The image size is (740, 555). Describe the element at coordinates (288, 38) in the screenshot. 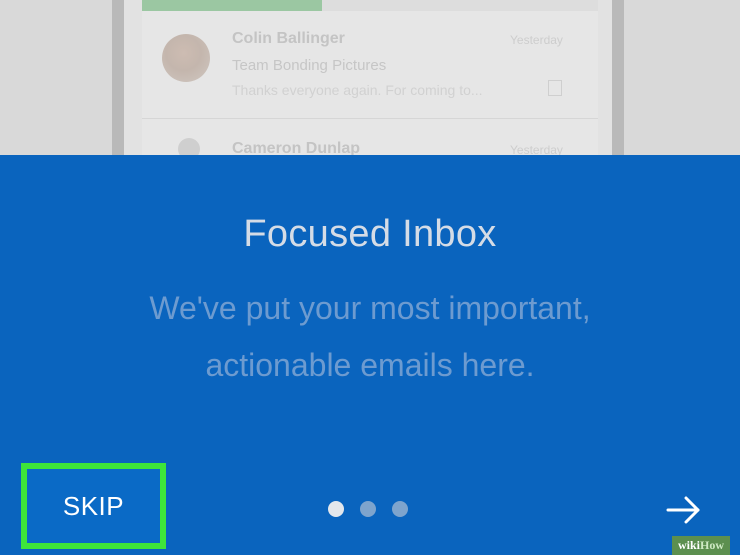

I see `email-sender: Colin Ballinger` at that location.